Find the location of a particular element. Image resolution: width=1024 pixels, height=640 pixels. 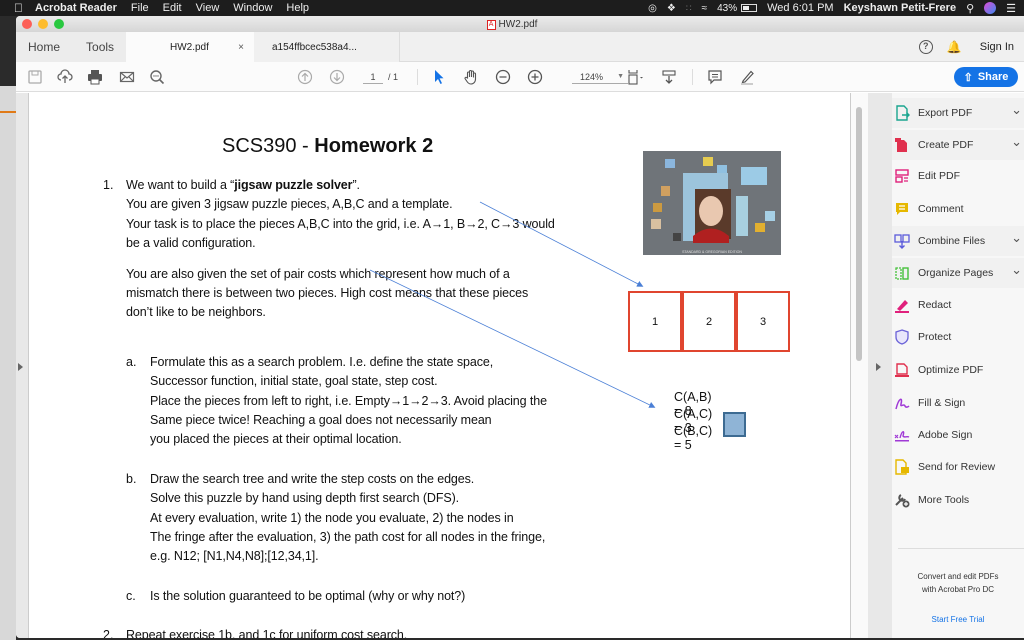

sign-in-link: Sign In is located at coordinates (997, 47).